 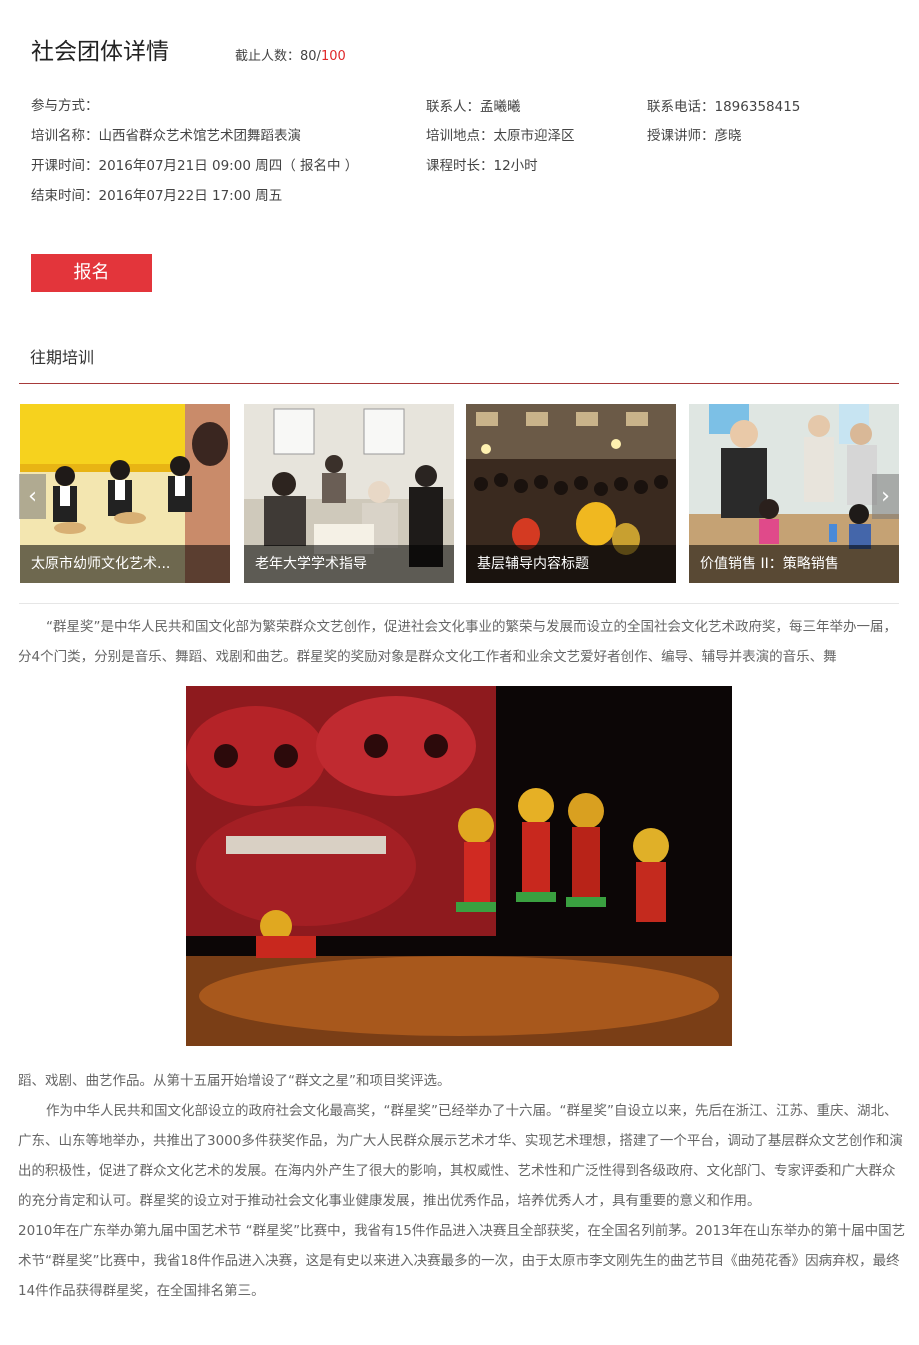 I want to click on past-training-card: 基层辅导内容标题, so click(x=571, y=493).